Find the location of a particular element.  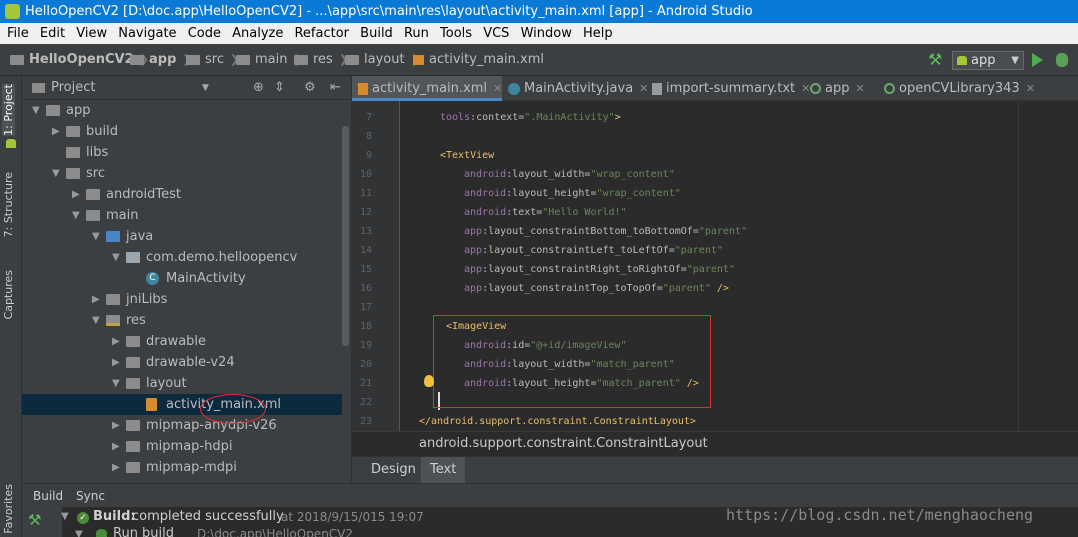

tree-item-src: ▼ src is located at coordinates (182, 173).